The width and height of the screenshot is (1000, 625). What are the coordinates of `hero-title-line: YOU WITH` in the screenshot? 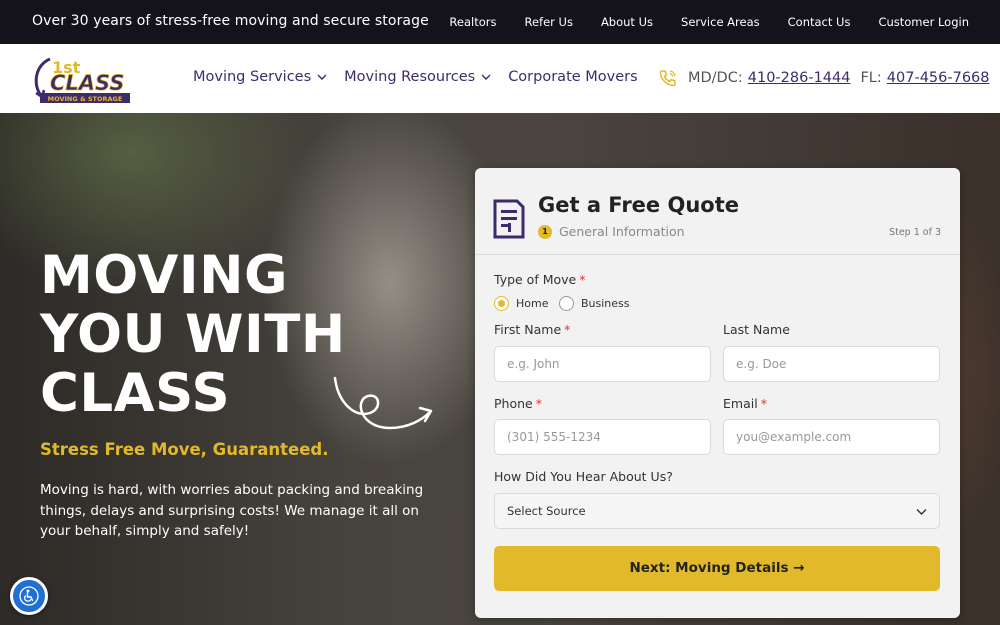 It's located at (193, 334).